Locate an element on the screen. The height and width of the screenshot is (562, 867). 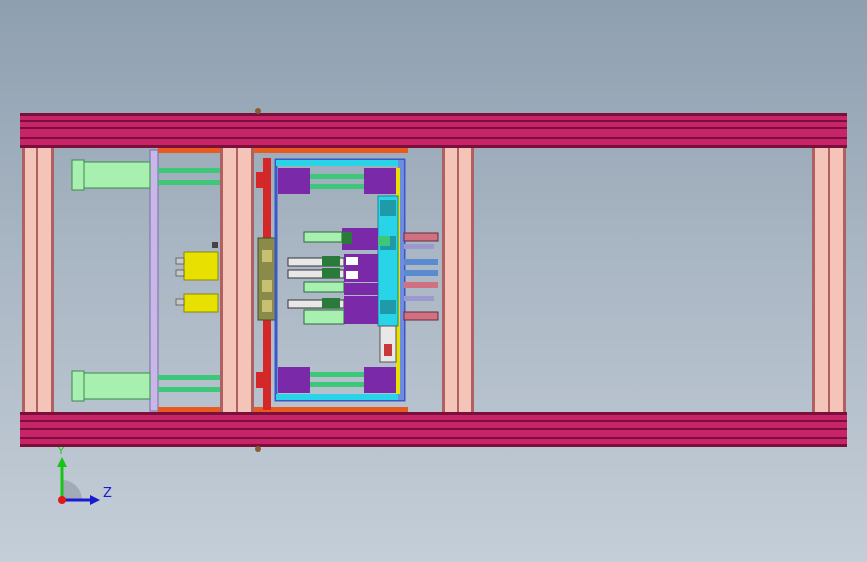
left-lavender-plate is located at coordinates (154, 280).